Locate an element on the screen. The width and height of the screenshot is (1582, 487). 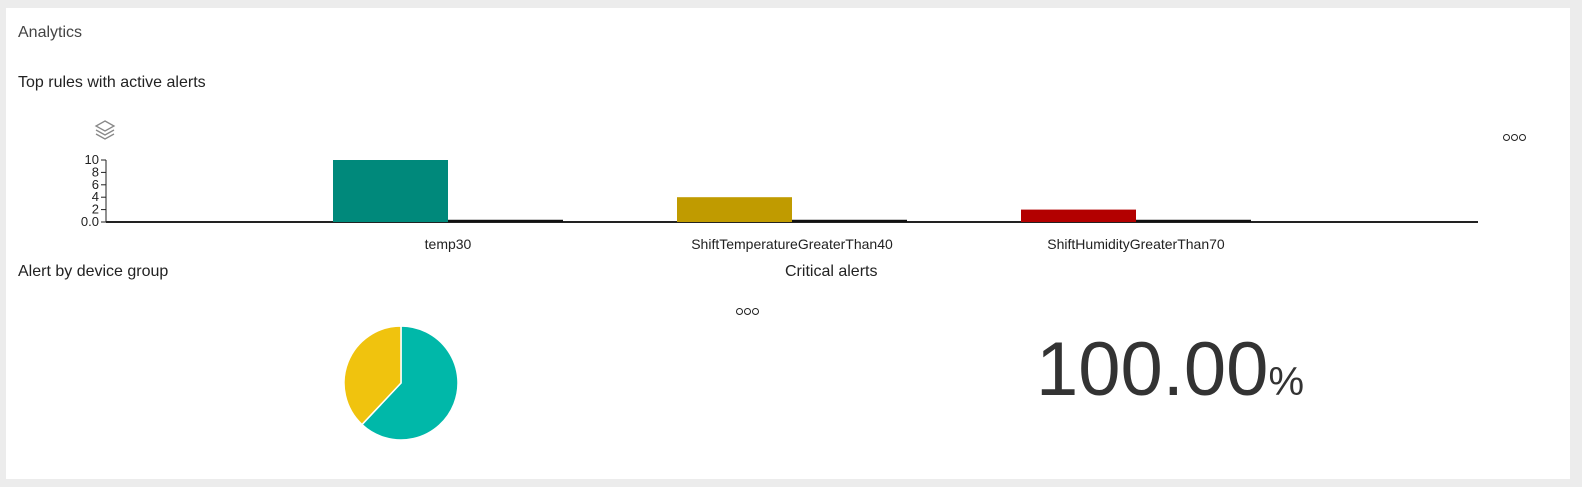
x-tick-label: temp30 is located at coordinates (448, 244).